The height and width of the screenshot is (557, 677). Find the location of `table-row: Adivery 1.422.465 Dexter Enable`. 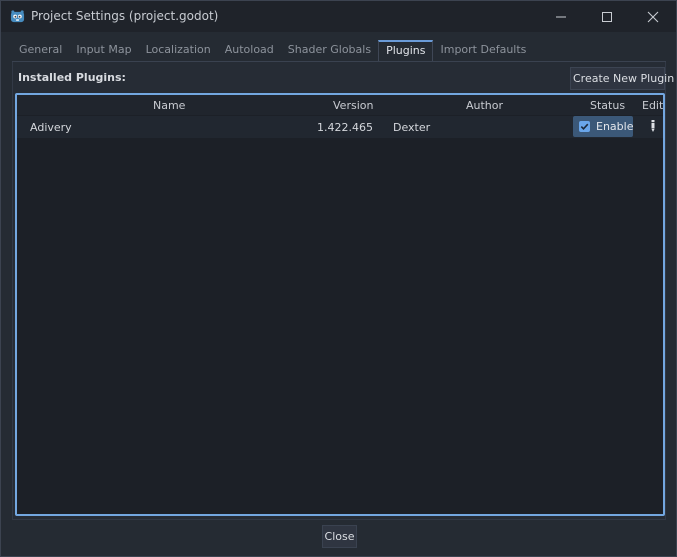

table-row: Adivery 1.422.465 Dexter Enable is located at coordinates (340, 127).